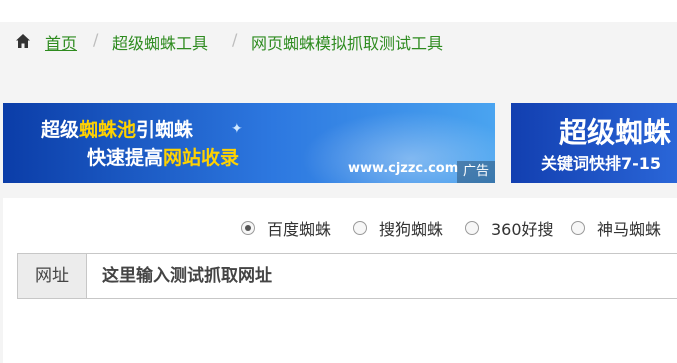  I want to click on radio-shenma-spider: 神马蜘蛛, so click(616, 228).